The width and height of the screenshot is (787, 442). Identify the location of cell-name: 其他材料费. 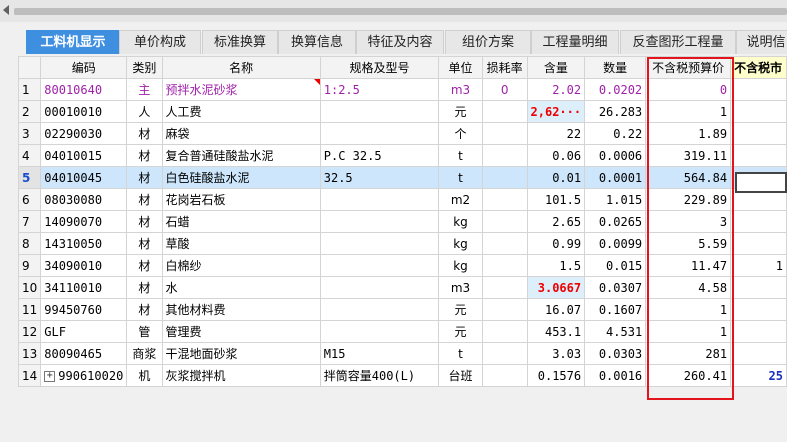
(241, 309).